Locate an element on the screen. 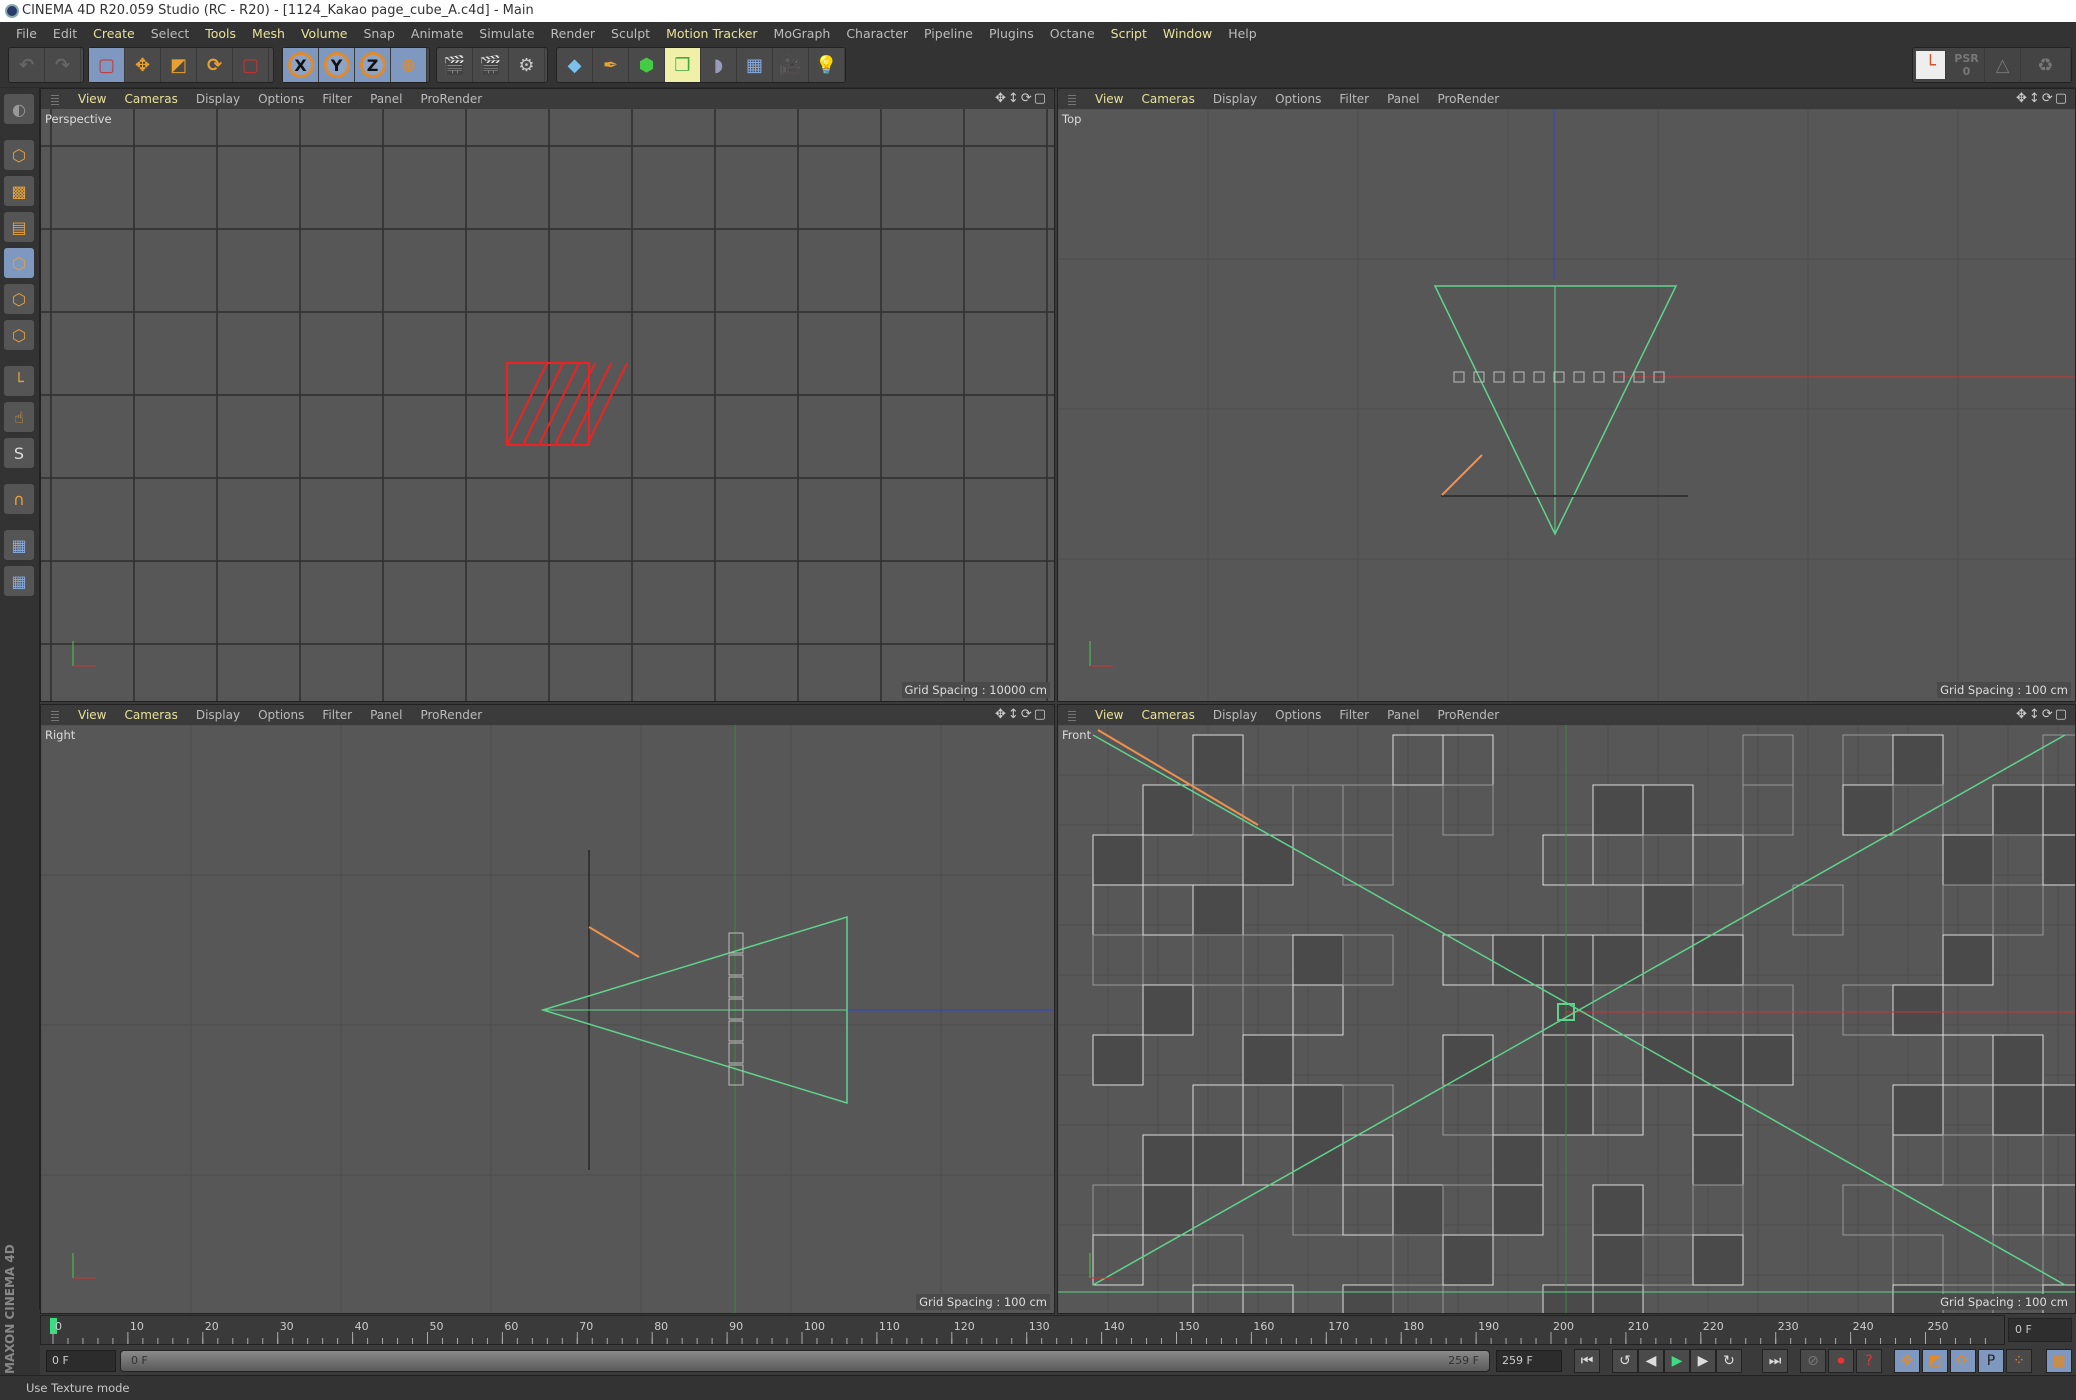  menu-snap: Snap is located at coordinates (378, 33).